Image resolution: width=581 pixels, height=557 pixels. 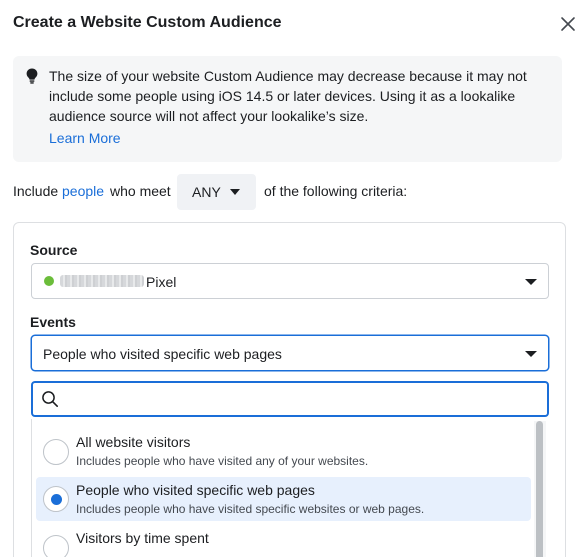 What do you see at coordinates (161, 282) in the screenshot?
I see `source-value: Pixel` at bounding box center [161, 282].